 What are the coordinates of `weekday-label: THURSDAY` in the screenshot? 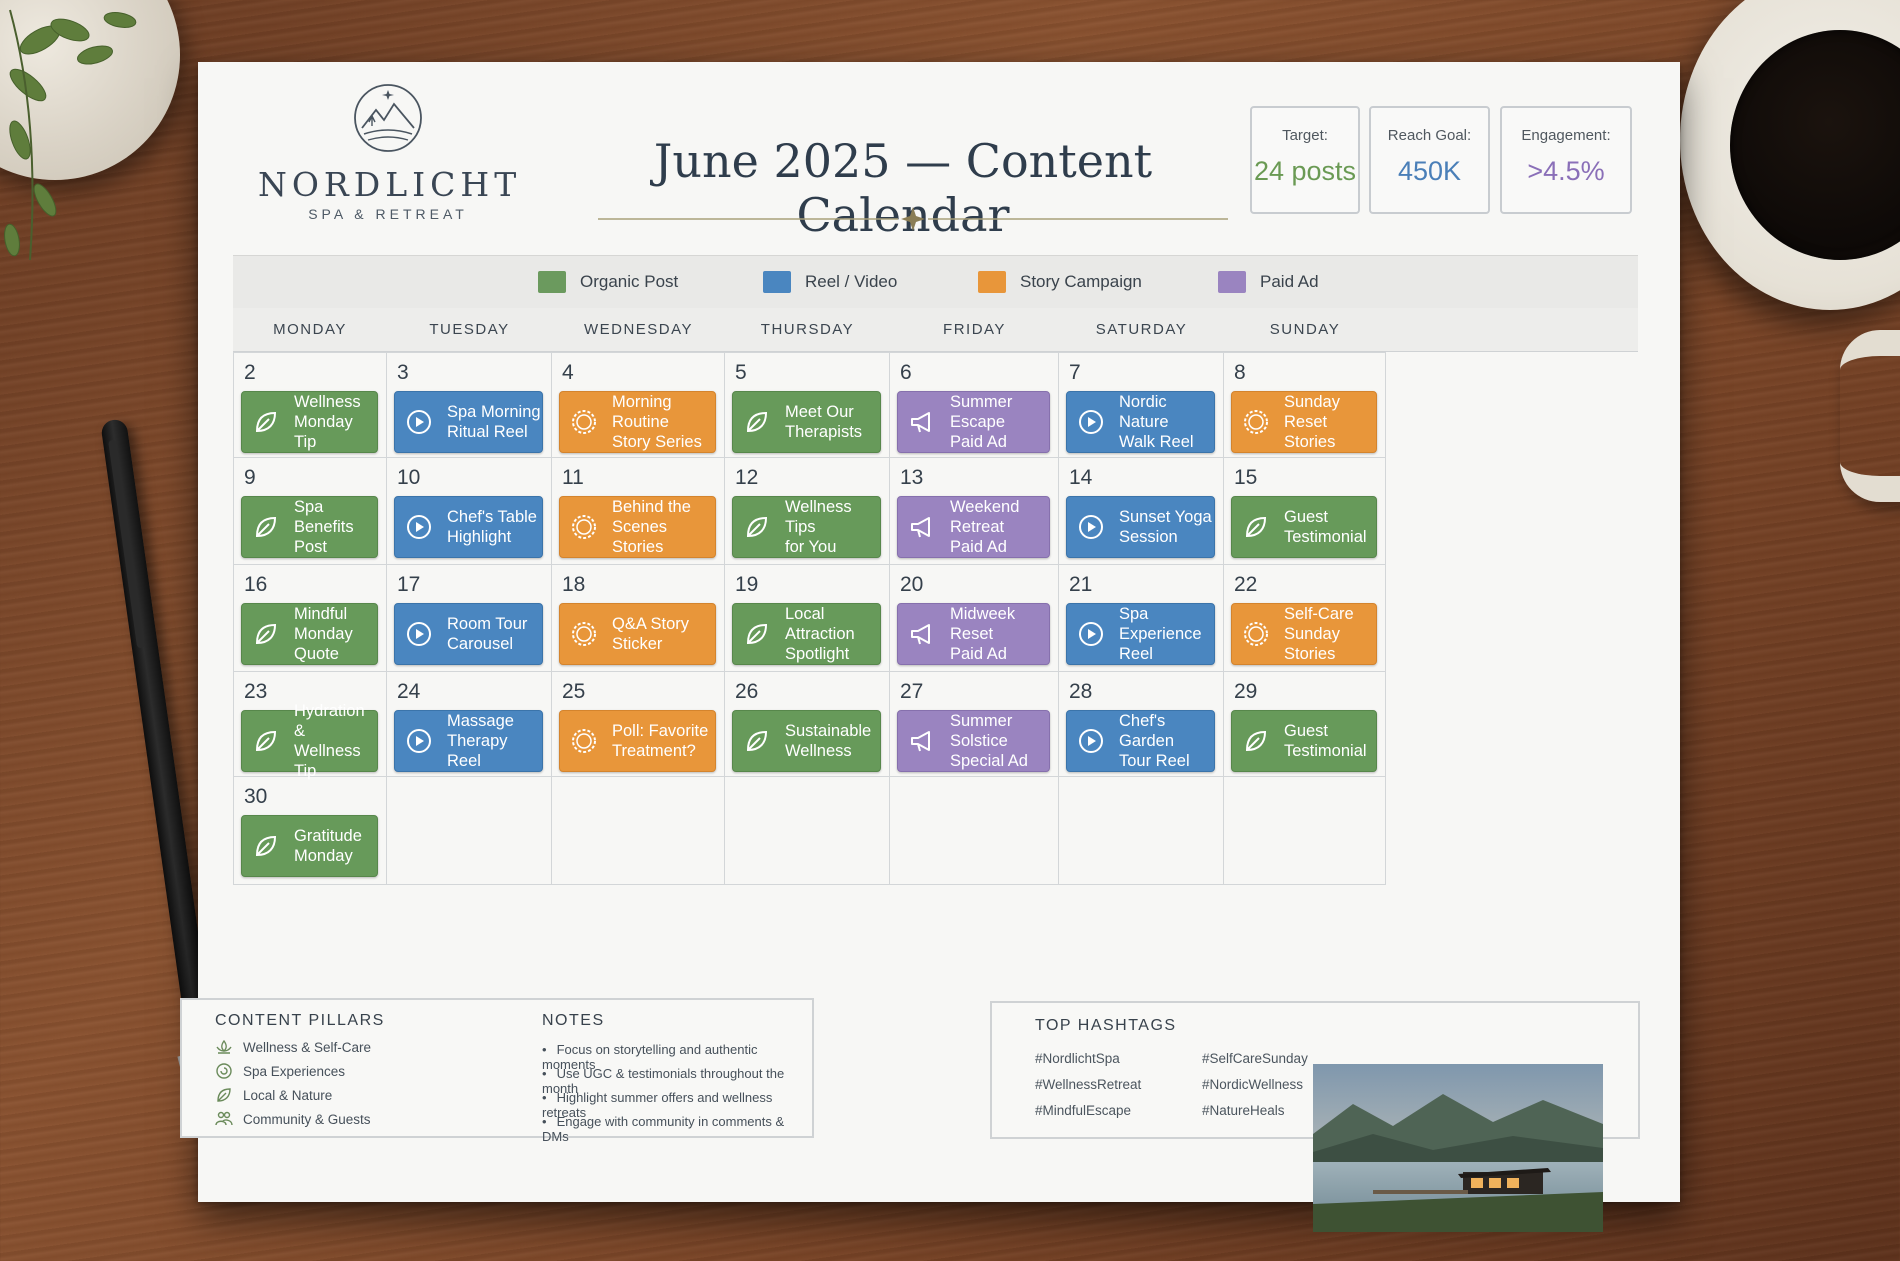 It's located at (807, 329).